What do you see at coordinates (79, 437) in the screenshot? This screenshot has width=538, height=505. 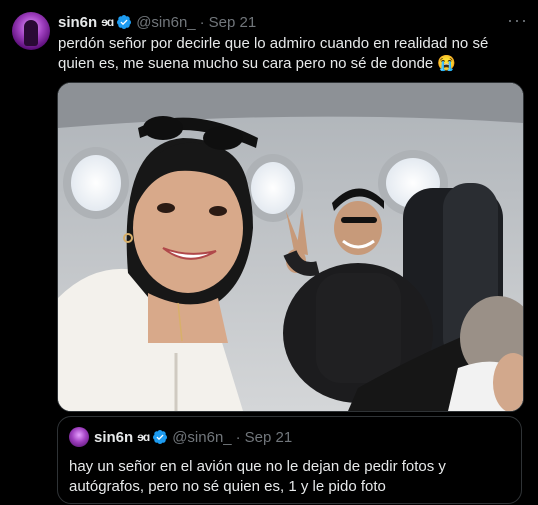 I see `quoted-author-avatar` at bounding box center [79, 437].